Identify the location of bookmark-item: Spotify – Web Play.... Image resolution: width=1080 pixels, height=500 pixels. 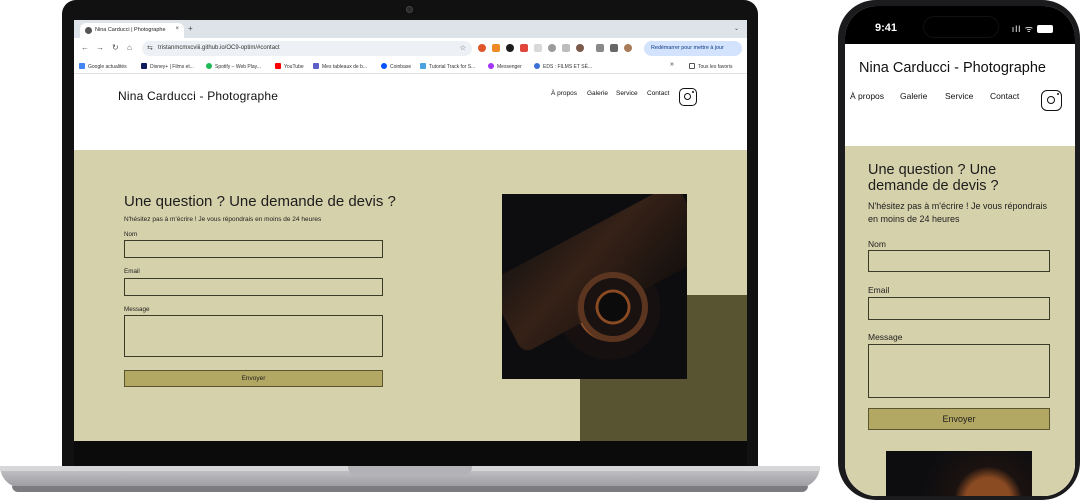
(233, 66).